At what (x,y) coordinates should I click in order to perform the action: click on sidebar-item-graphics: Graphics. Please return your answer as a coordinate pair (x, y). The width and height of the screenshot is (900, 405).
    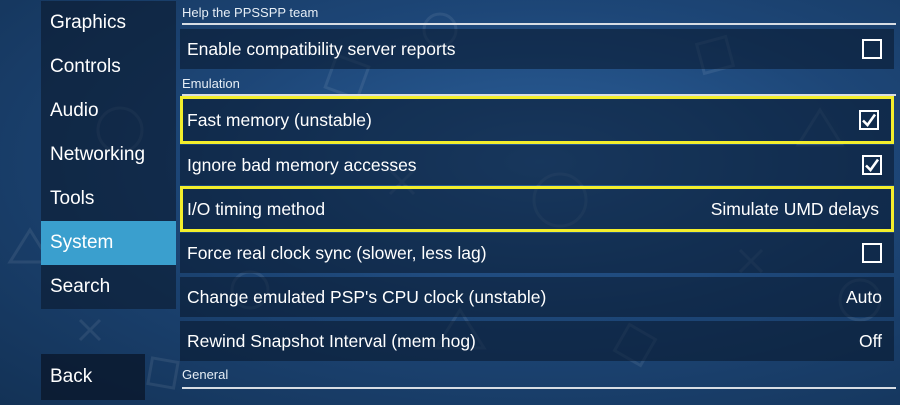
    Looking at the image, I should click on (108, 23).